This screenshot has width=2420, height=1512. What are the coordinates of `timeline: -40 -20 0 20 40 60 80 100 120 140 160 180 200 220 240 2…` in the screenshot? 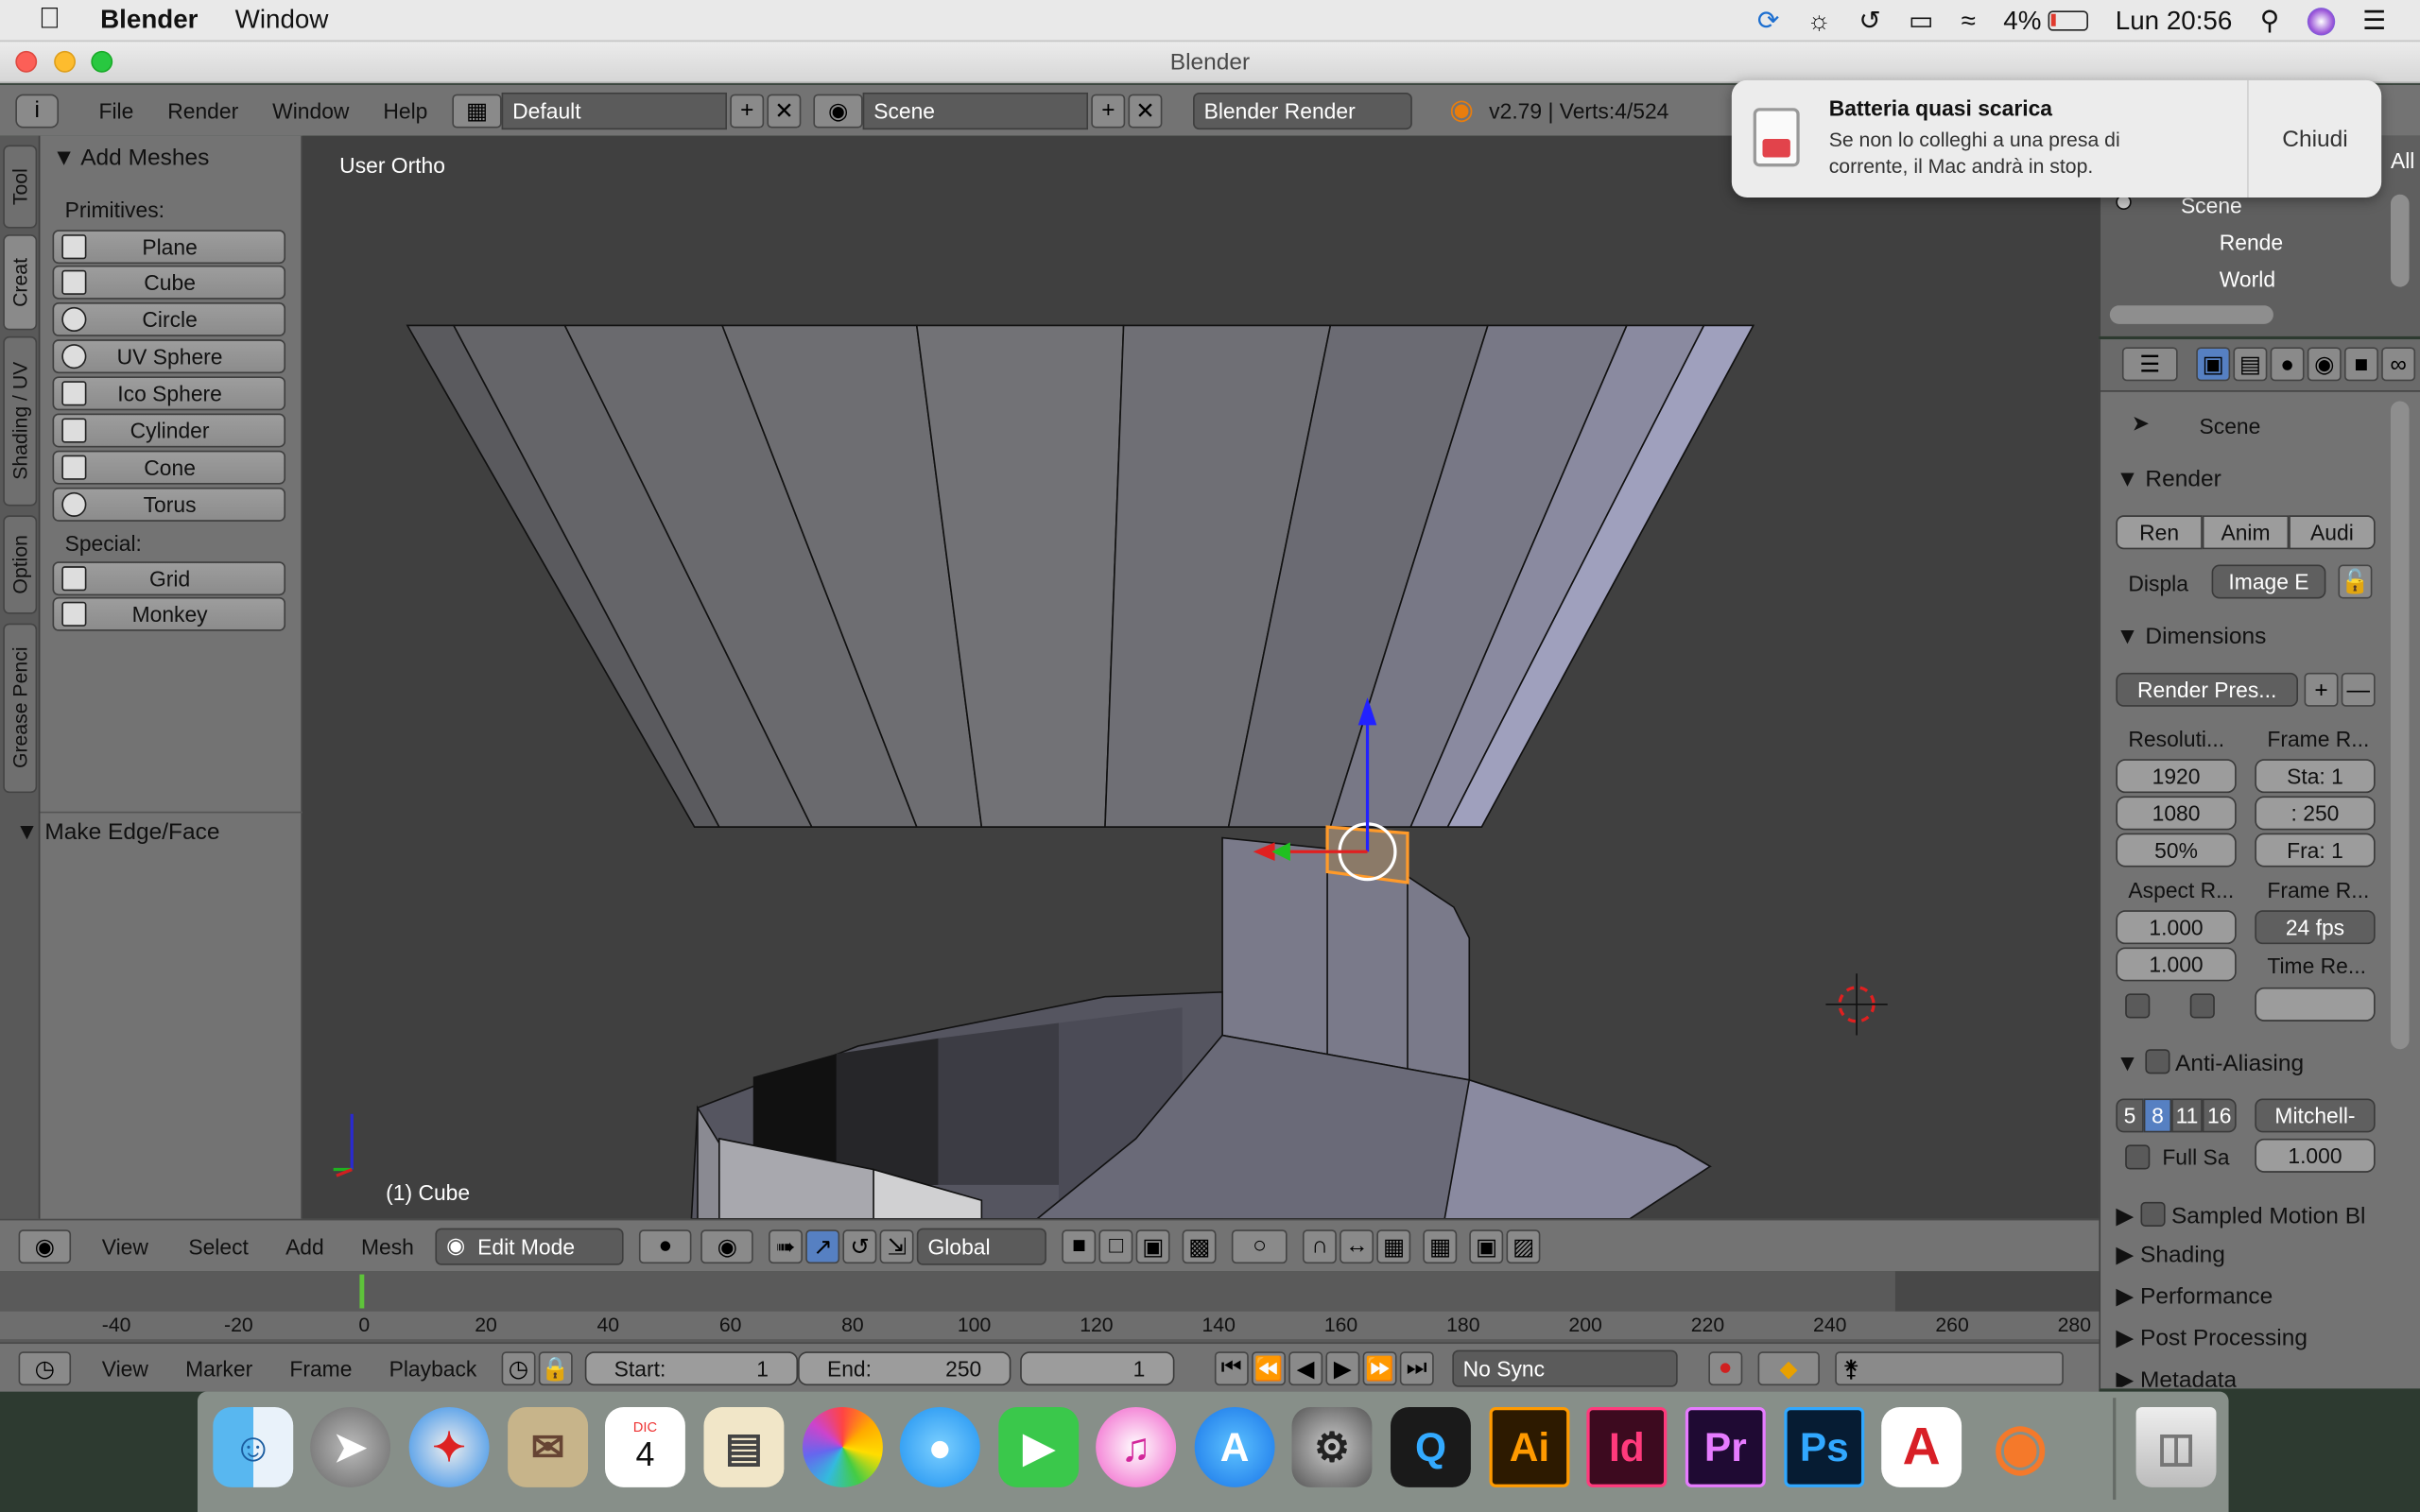 It's located at (1050, 1307).